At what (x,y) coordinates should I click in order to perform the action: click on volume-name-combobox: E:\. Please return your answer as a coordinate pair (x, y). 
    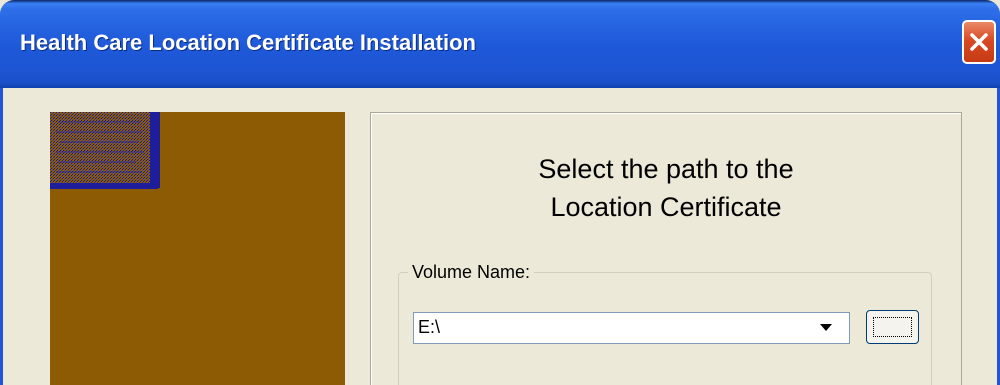
    Looking at the image, I should click on (631, 328).